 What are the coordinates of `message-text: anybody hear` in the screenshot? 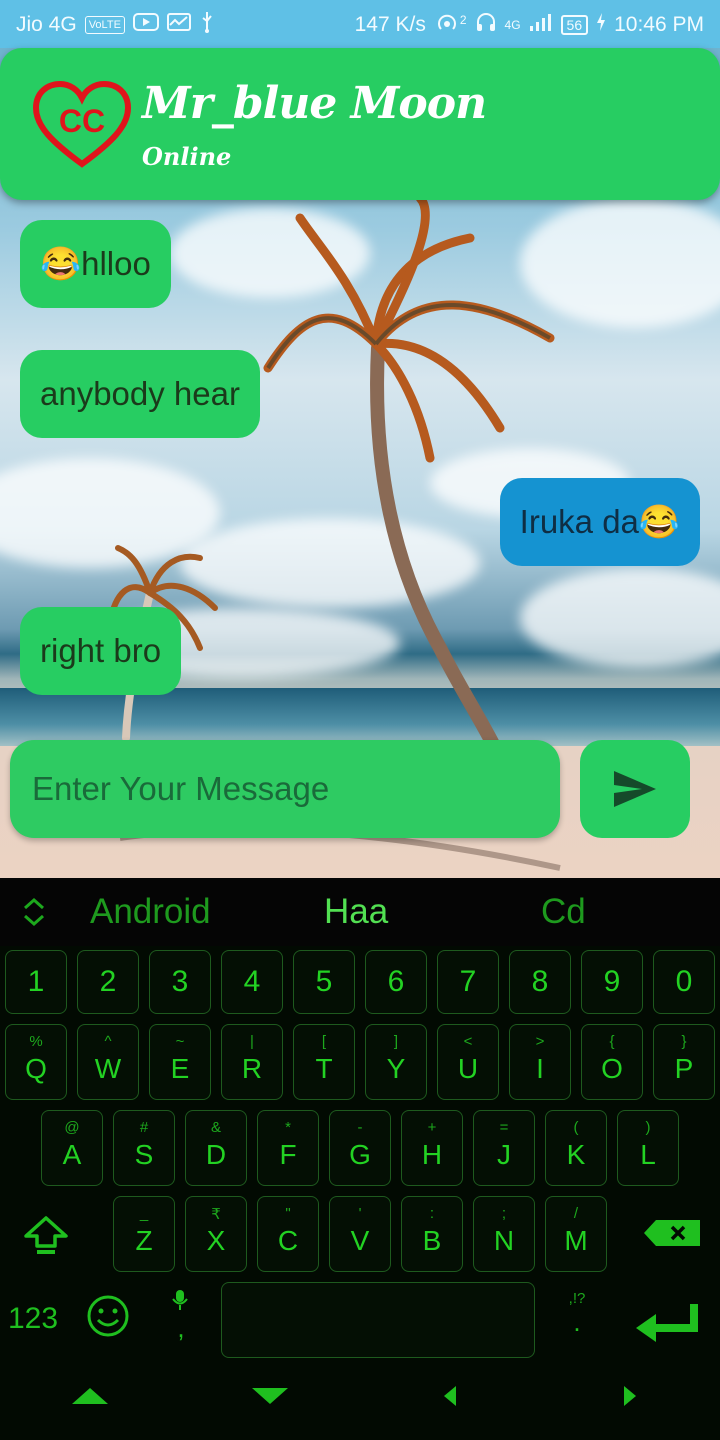 It's located at (140, 393).